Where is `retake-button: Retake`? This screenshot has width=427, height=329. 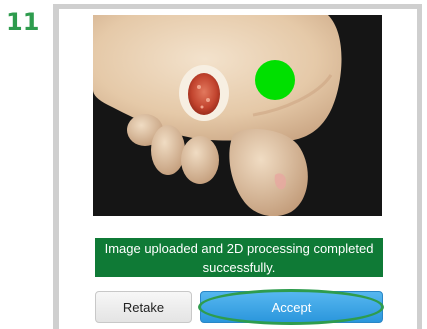
retake-button: Retake is located at coordinates (143, 307).